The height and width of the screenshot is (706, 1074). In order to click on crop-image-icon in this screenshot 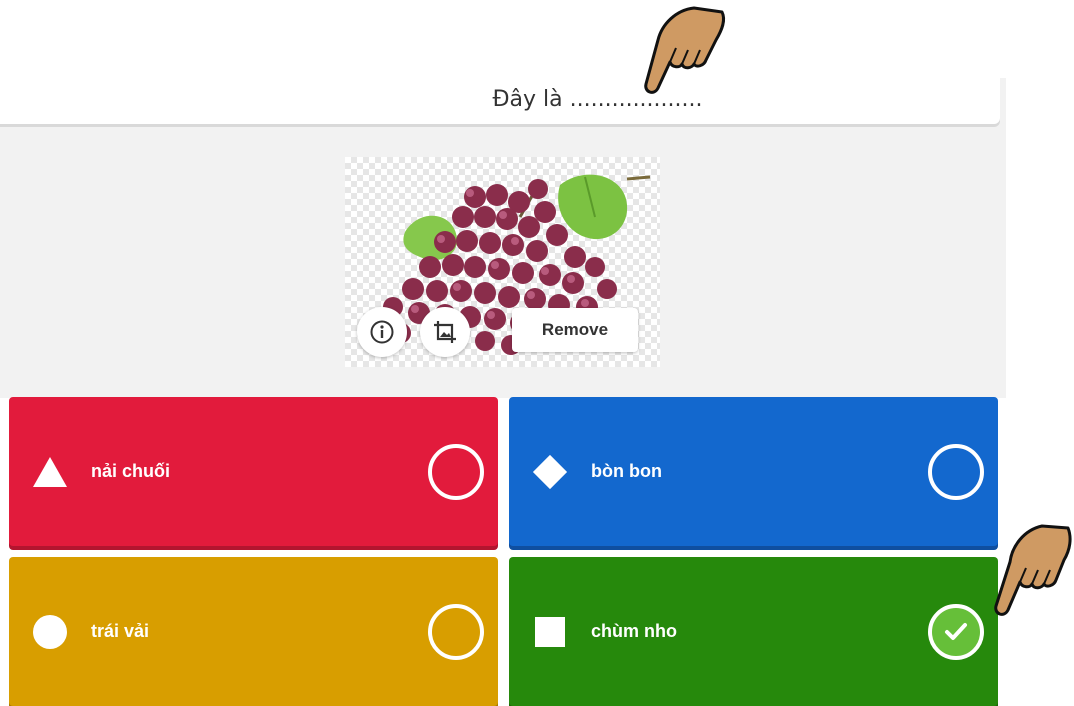, I will do `click(445, 332)`.